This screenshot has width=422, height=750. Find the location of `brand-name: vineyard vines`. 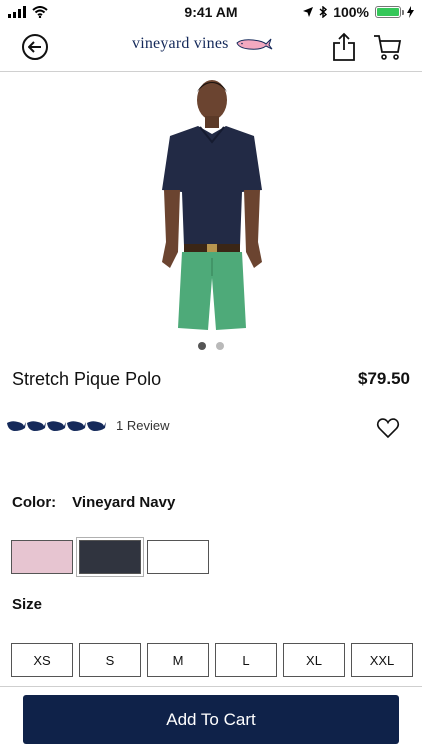

brand-name: vineyard vines is located at coordinates (180, 43).